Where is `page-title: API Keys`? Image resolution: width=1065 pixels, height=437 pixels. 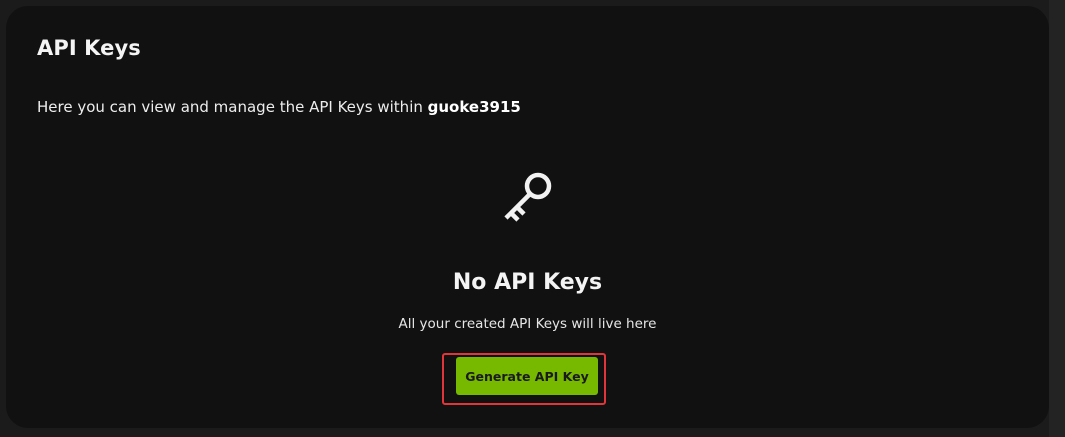
page-title: API Keys is located at coordinates (89, 48).